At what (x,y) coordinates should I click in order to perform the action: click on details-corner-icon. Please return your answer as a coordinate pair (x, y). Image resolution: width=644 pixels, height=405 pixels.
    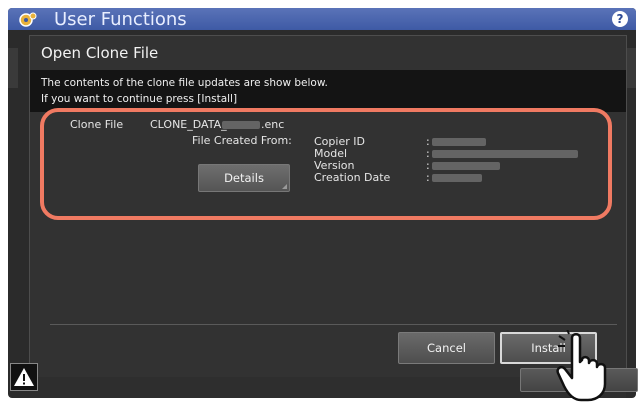
    Looking at the image, I should click on (284, 186).